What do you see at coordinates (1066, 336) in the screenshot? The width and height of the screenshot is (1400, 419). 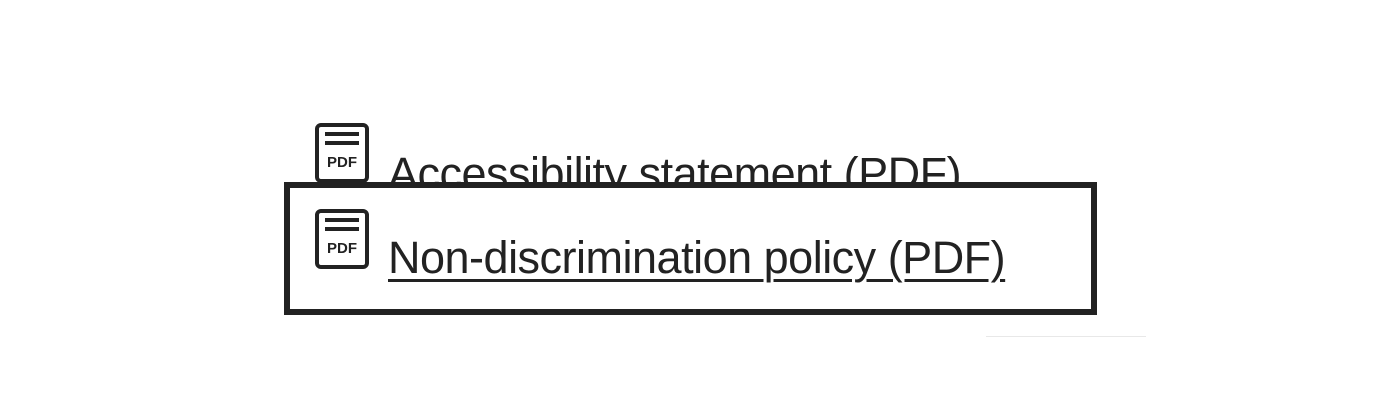 I see `divider` at bounding box center [1066, 336].